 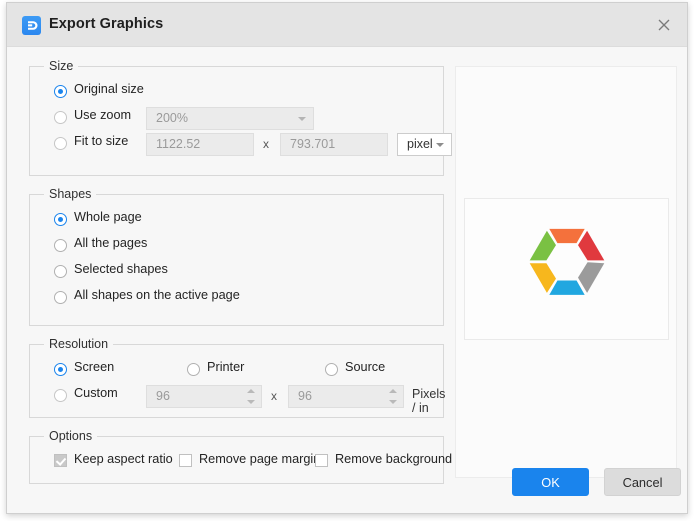 What do you see at coordinates (108, 217) in the screenshot?
I see `label-whole-page: Whole page` at bounding box center [108, 217].